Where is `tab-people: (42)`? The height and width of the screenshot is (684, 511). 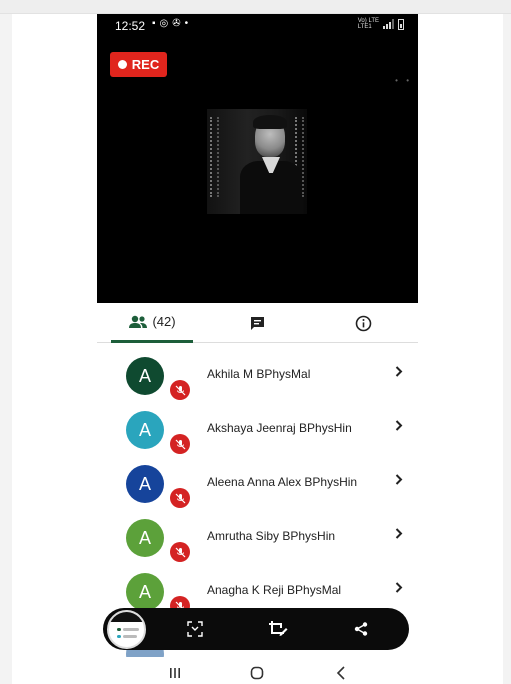
tab-people: (42) is located at coordinates (152, 323).